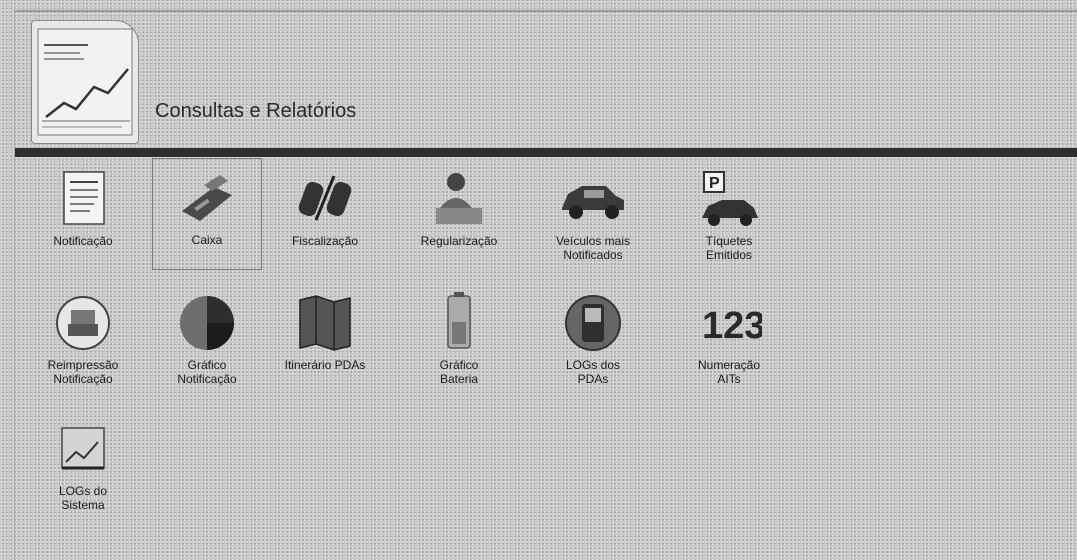  I want to click on tile-logs-do-sistema: LOGs do Sistema, so click(83, 466).